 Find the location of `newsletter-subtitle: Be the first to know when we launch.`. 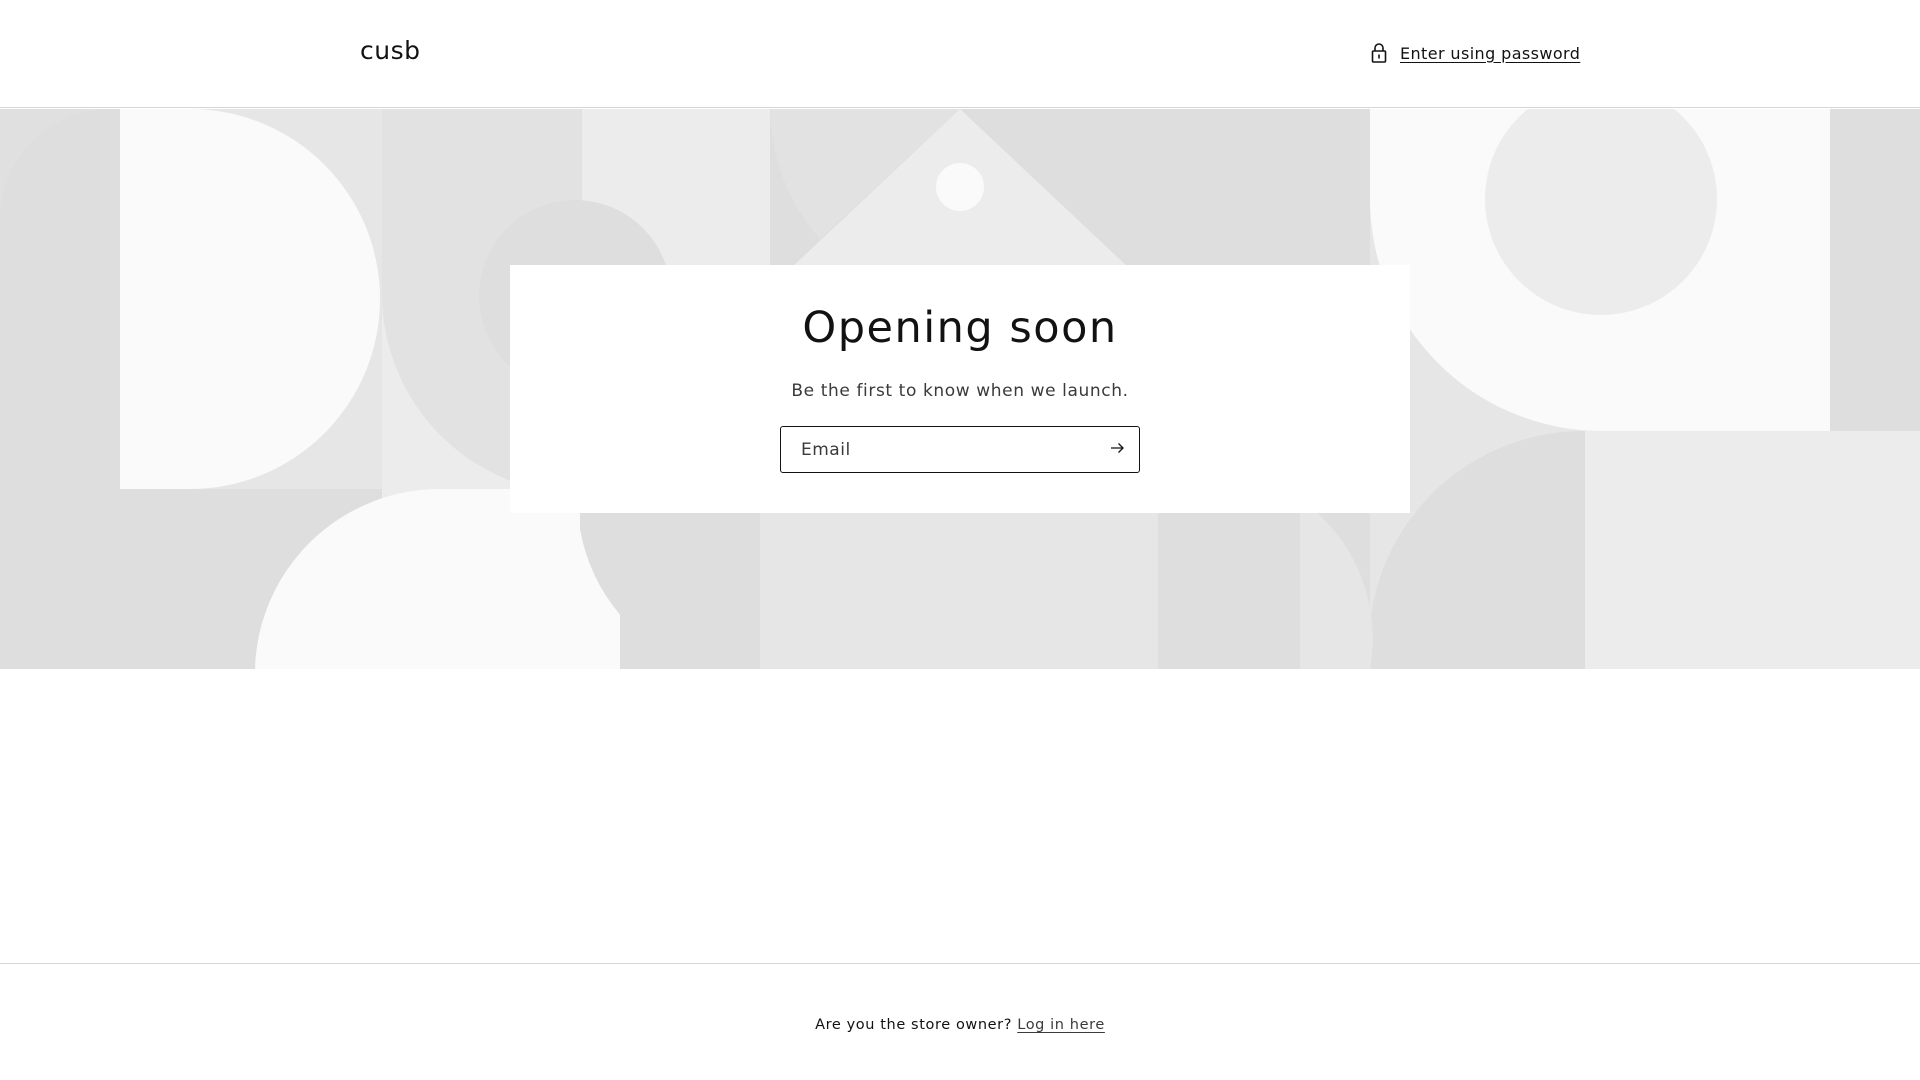

newsletter-subtitle: Be the first to know when we launch. is located at coordinates (960, 391).